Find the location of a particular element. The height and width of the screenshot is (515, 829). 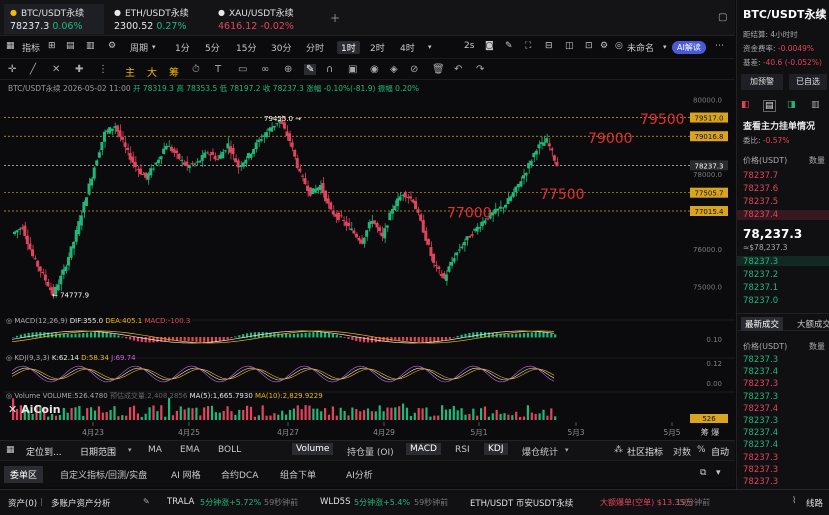

edit-icon: ✎ is located at coordinates (509, 46).